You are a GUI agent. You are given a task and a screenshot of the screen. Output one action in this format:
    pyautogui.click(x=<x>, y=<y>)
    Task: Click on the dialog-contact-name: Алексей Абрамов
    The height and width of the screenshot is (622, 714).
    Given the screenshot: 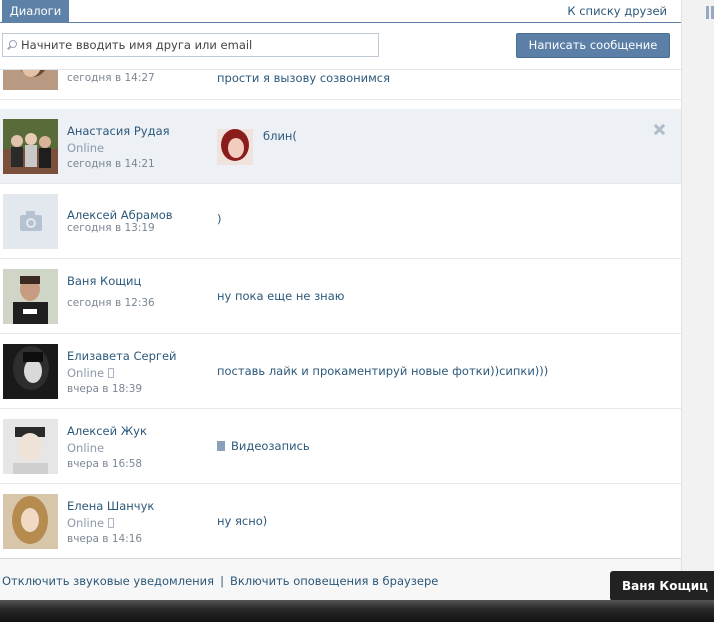 What is the action you would take?
    pyautogui.click(x=120, y=215)
    